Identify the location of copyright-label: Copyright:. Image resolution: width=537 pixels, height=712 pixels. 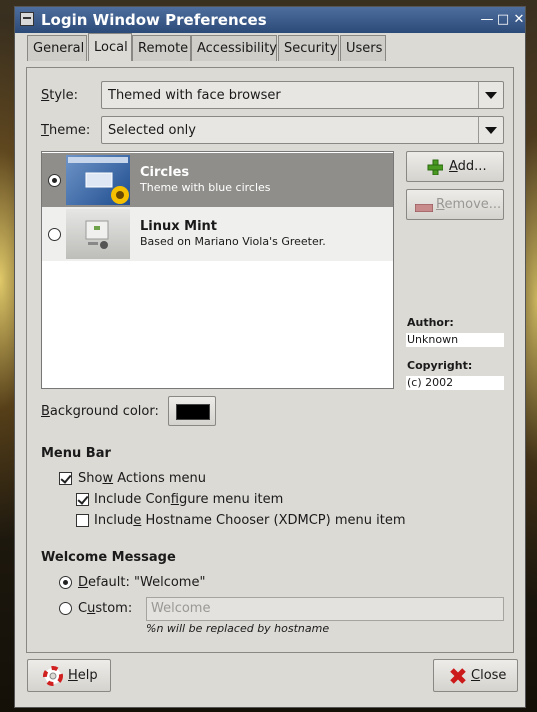
(440, 365).